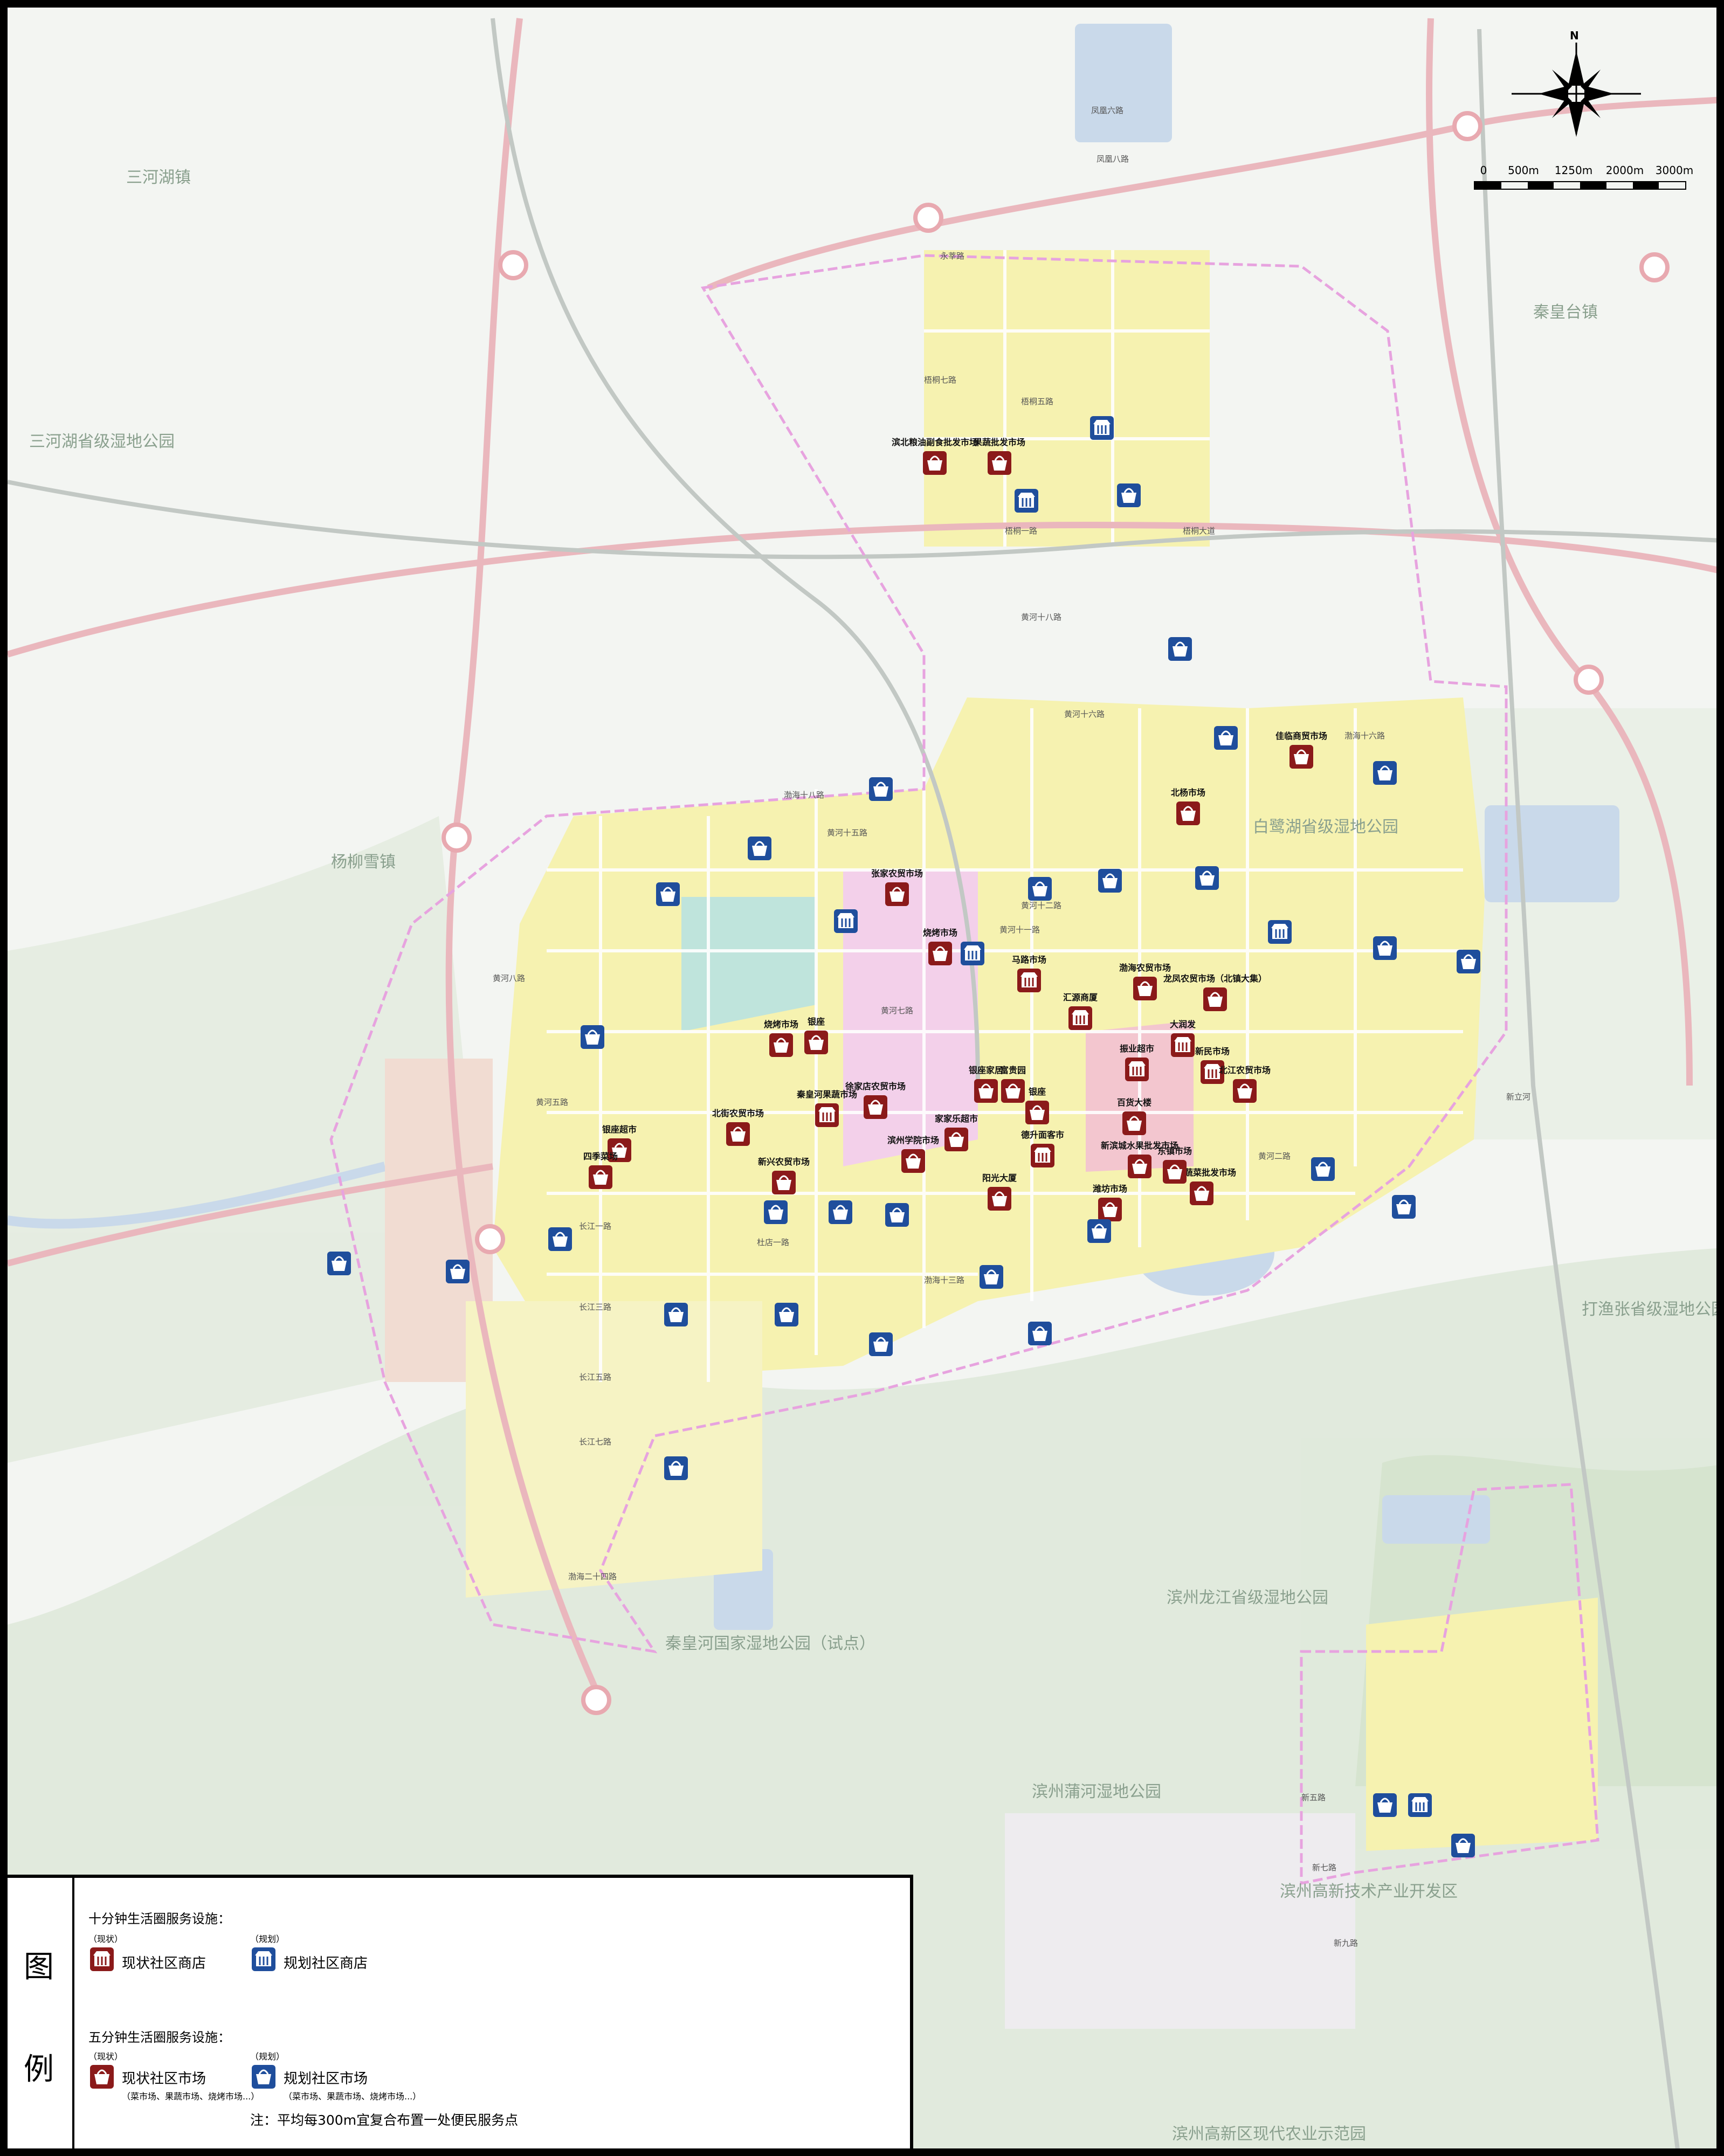 Image resolution: width=1724 pixels, height=2156 pixels. Describe the element at coordinates (1137, 1049) in the screenshot. I see `poi-name: 振业超市` at that location.